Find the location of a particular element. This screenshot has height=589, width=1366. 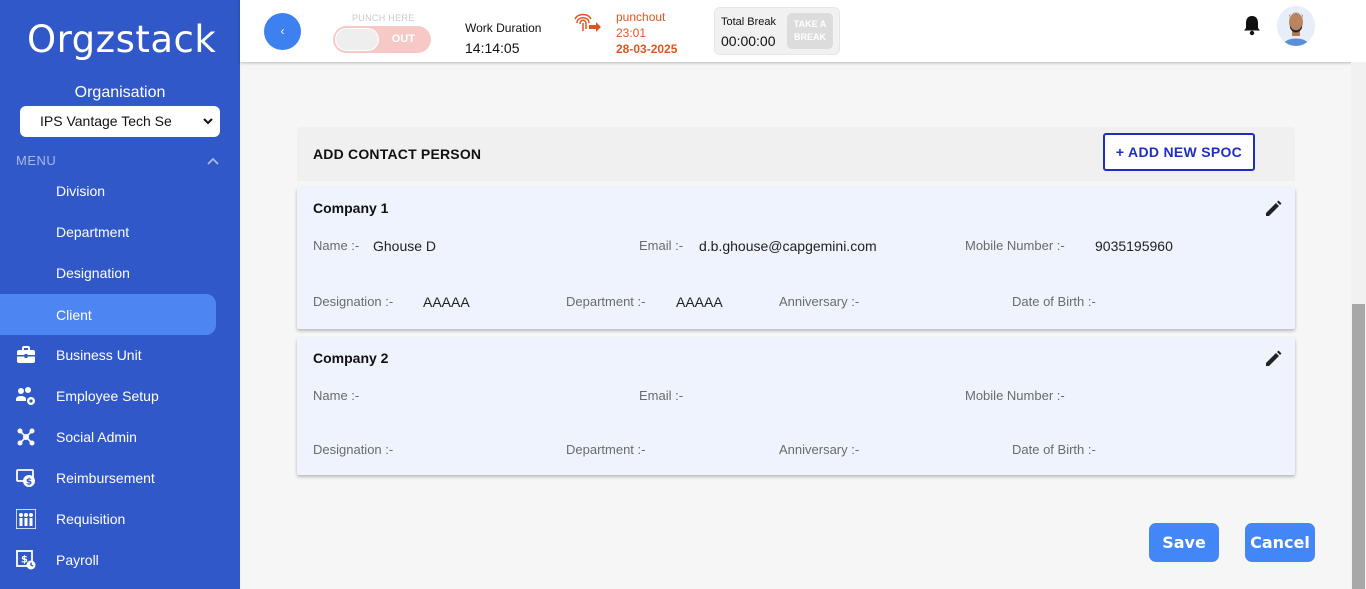

sidebar-item-payroll: $ Payroll is located at coordinates (108, 559).